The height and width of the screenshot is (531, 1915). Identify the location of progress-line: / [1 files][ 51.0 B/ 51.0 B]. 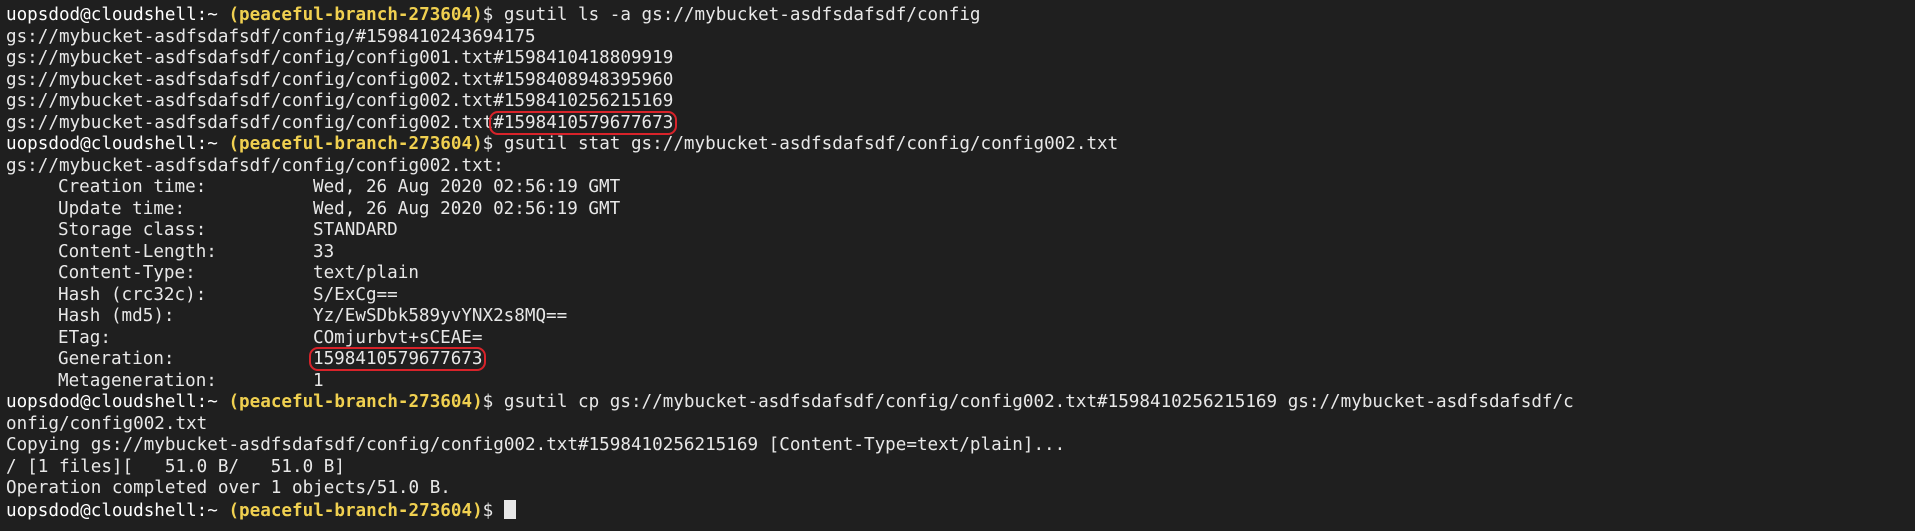
(175, 466).